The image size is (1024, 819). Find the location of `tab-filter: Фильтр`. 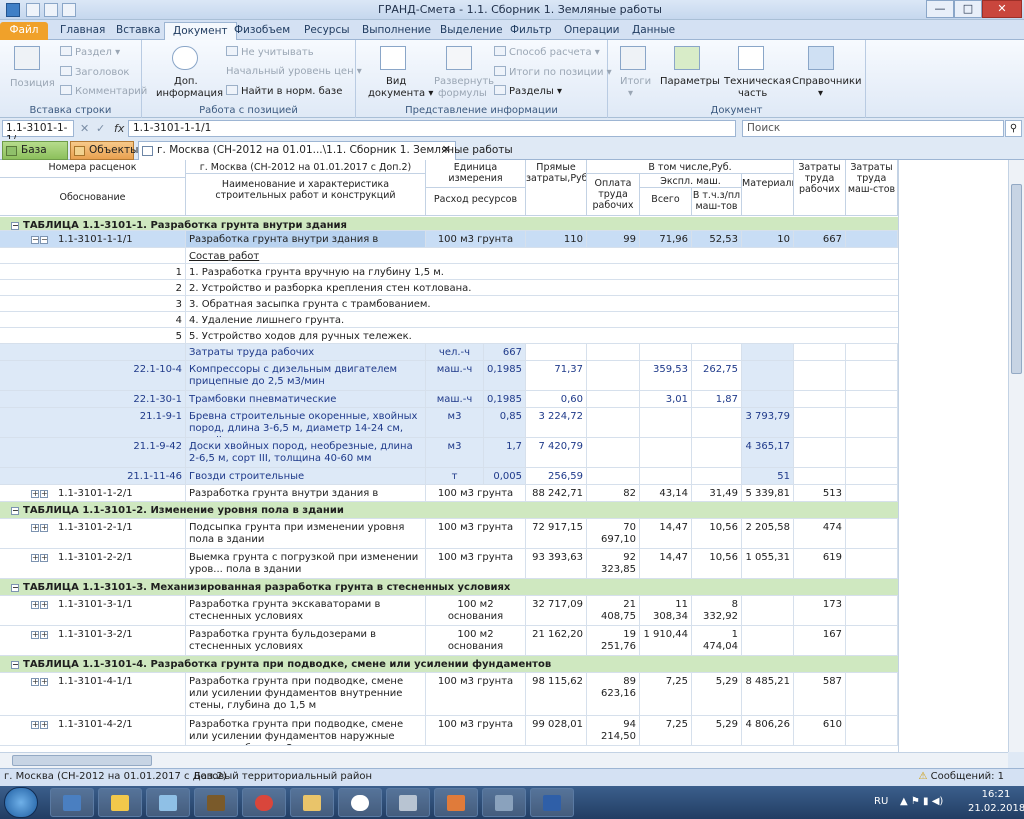

tab-filter: Фильтр is located at coordinates (531, 31).